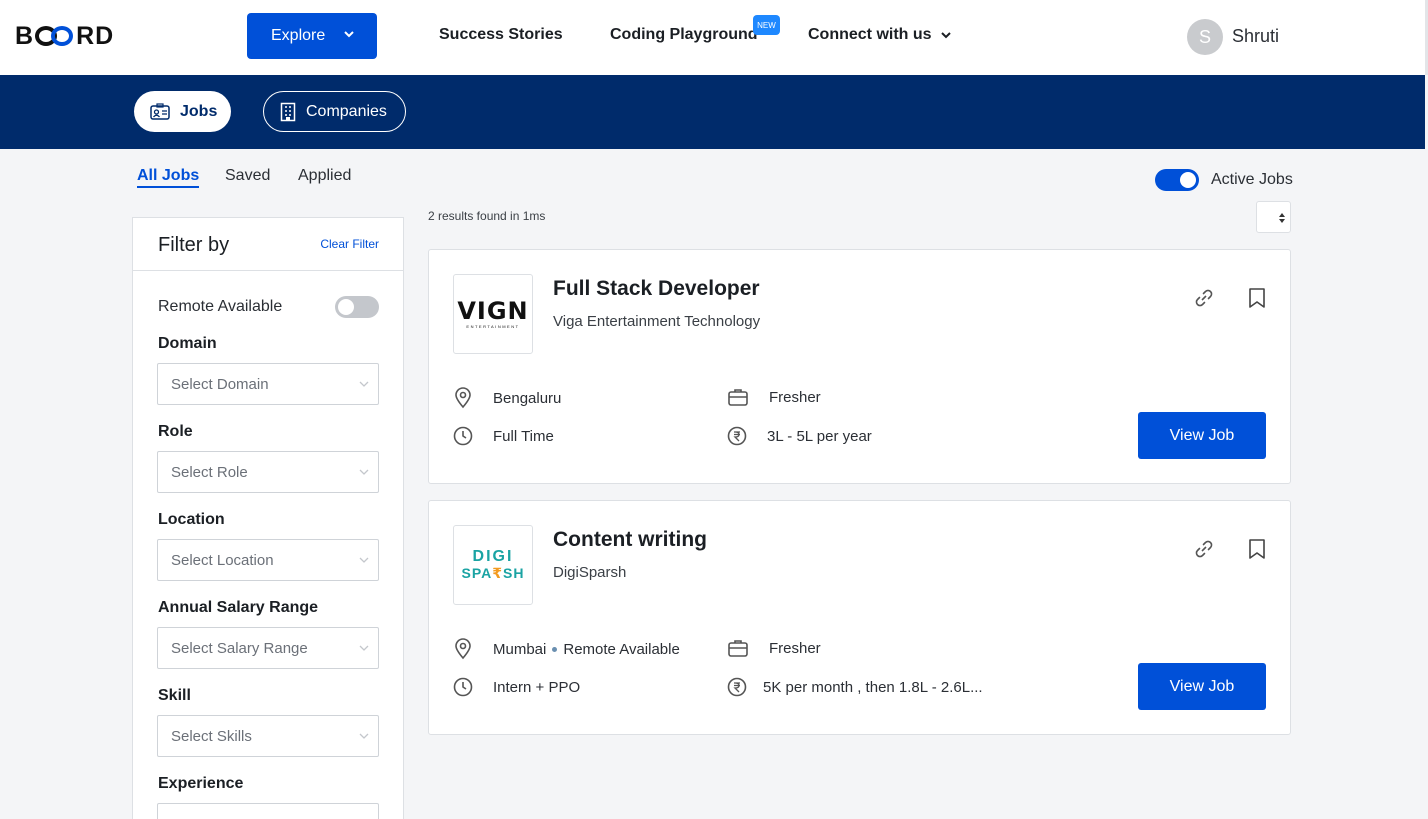  What do you see at coordinates (168, 177) in the screenshot?
I see `tab-all-jobs: All Jobs` at bounding box center [168, 177].